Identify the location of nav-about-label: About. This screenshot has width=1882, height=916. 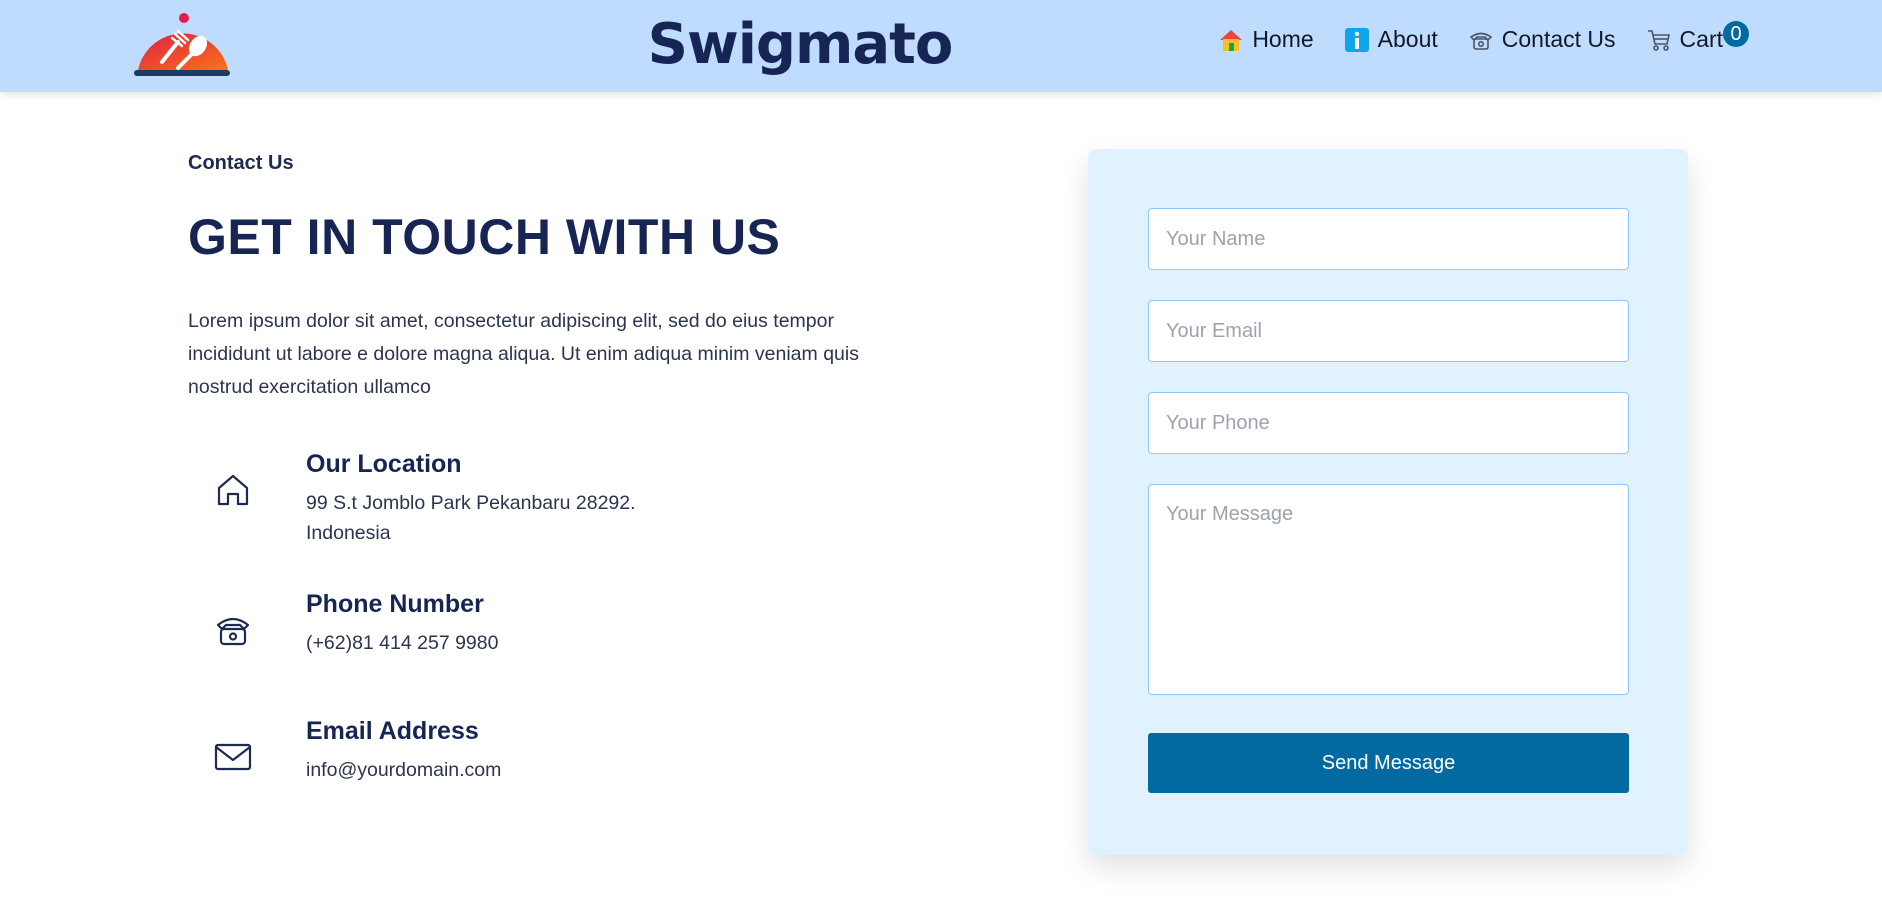
(1407, 39).